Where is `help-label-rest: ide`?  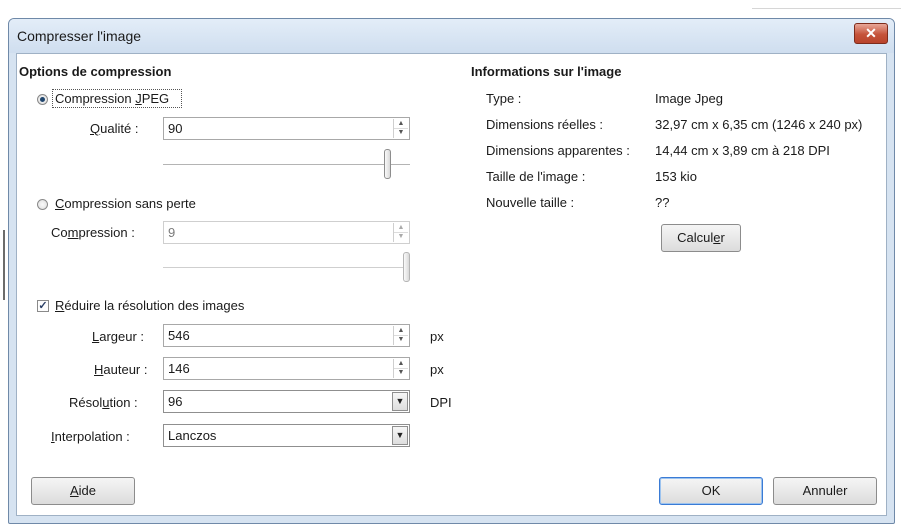
help-label-rest: ide is located at coordinates (87, 490).